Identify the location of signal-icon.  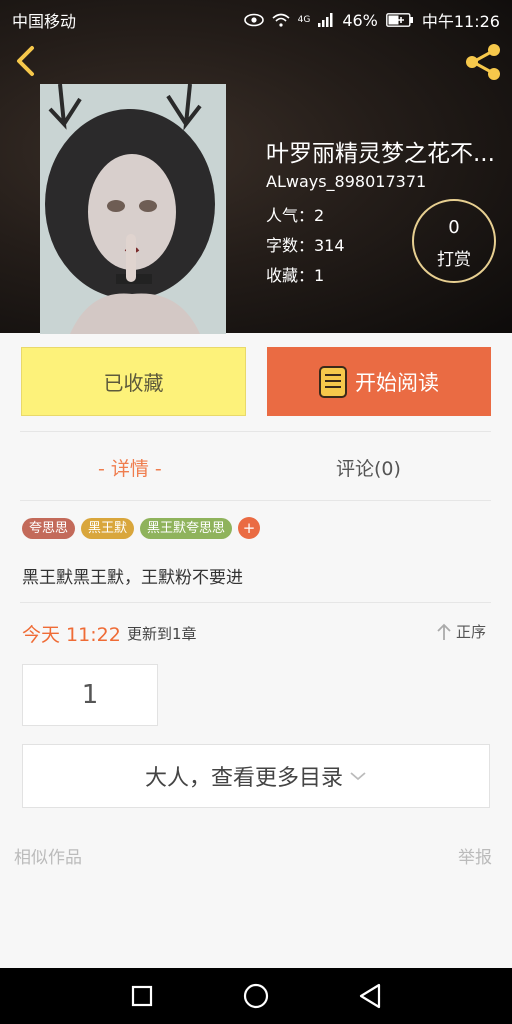
(325, 20).